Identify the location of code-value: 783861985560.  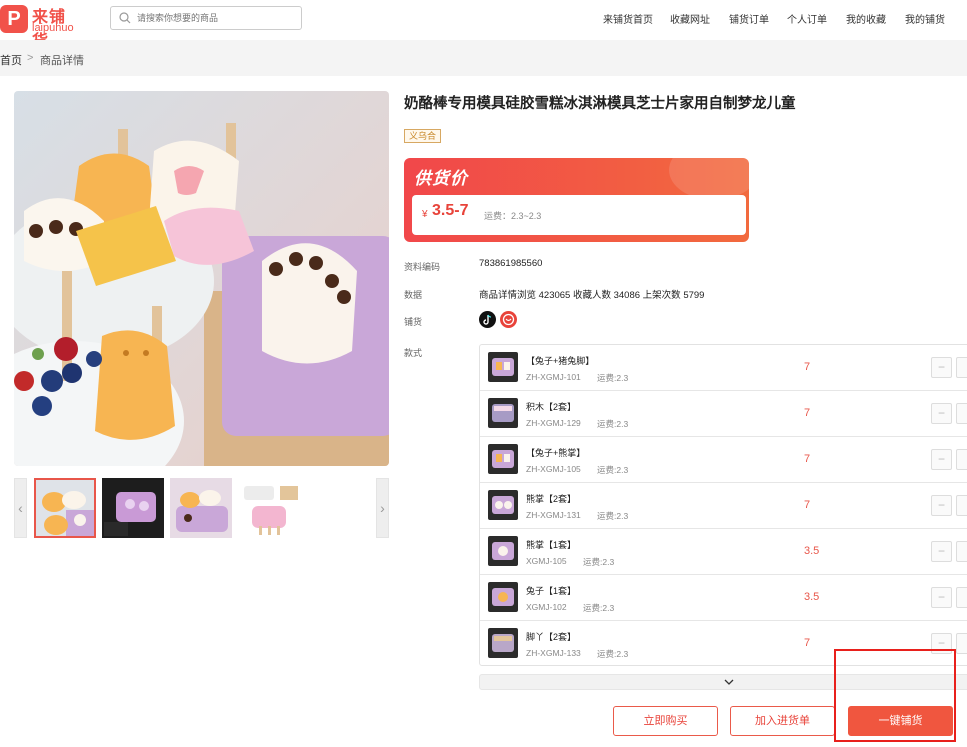
(511, 263).